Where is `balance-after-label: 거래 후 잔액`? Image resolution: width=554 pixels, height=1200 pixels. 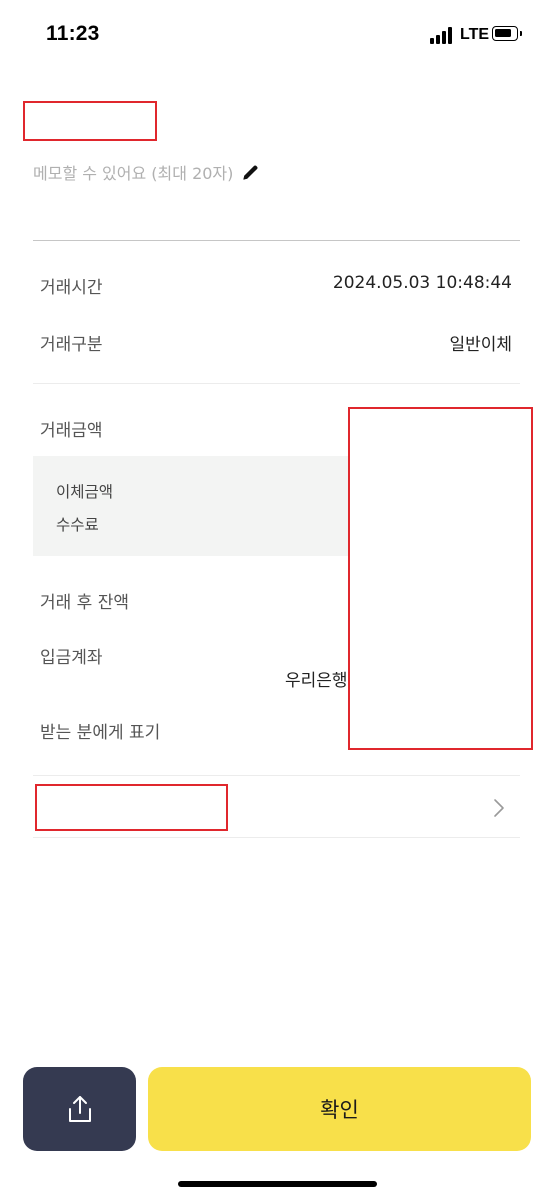 balance-after-label: 거래 후 잔액 is located at coordinates (85, 603).